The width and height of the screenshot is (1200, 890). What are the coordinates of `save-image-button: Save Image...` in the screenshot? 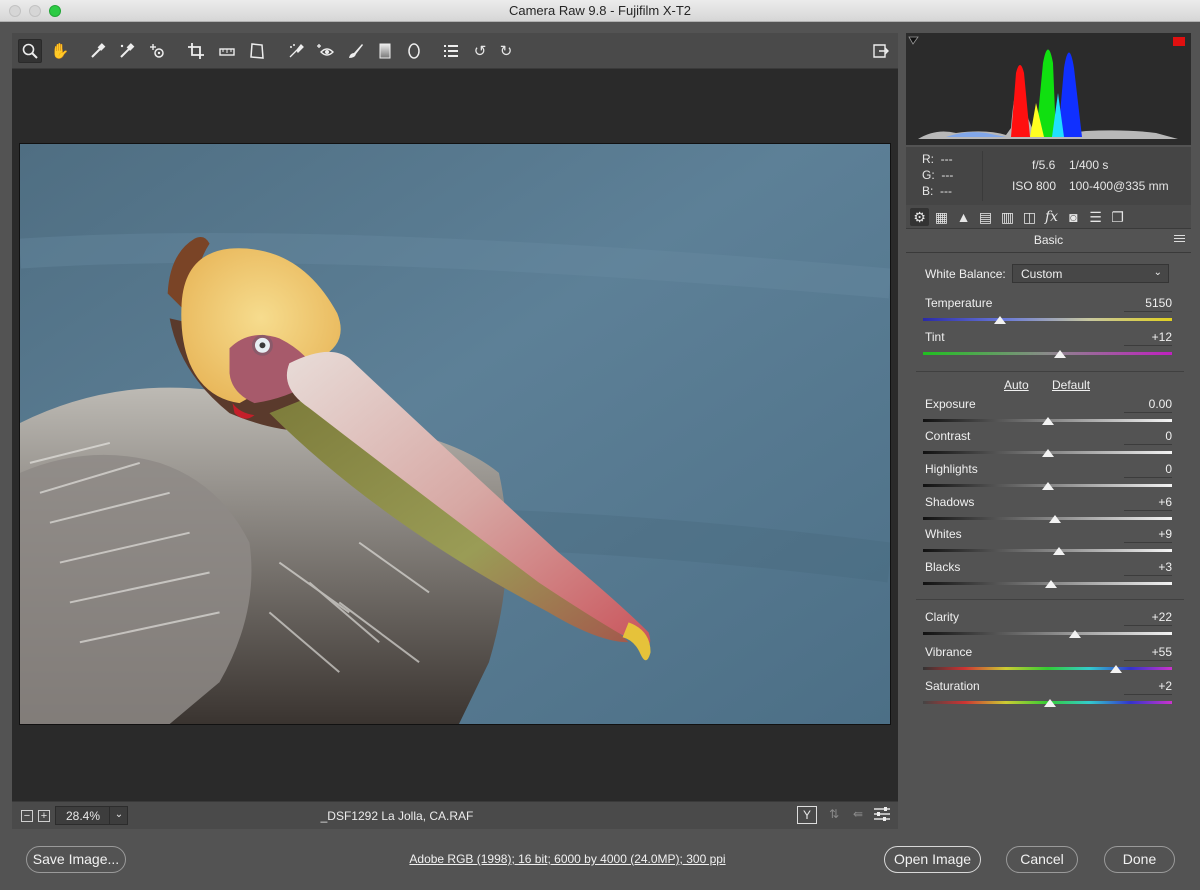 It's located at (76, 859).